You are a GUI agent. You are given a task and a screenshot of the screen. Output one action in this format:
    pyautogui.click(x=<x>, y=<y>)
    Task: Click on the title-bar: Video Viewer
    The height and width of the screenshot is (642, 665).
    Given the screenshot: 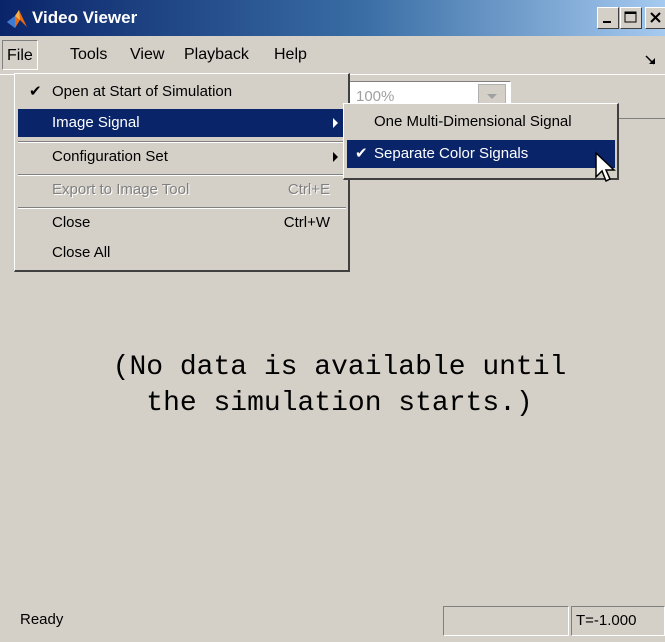 What is the action you would take?
    pyautogui.click(x=332, y=18)
    